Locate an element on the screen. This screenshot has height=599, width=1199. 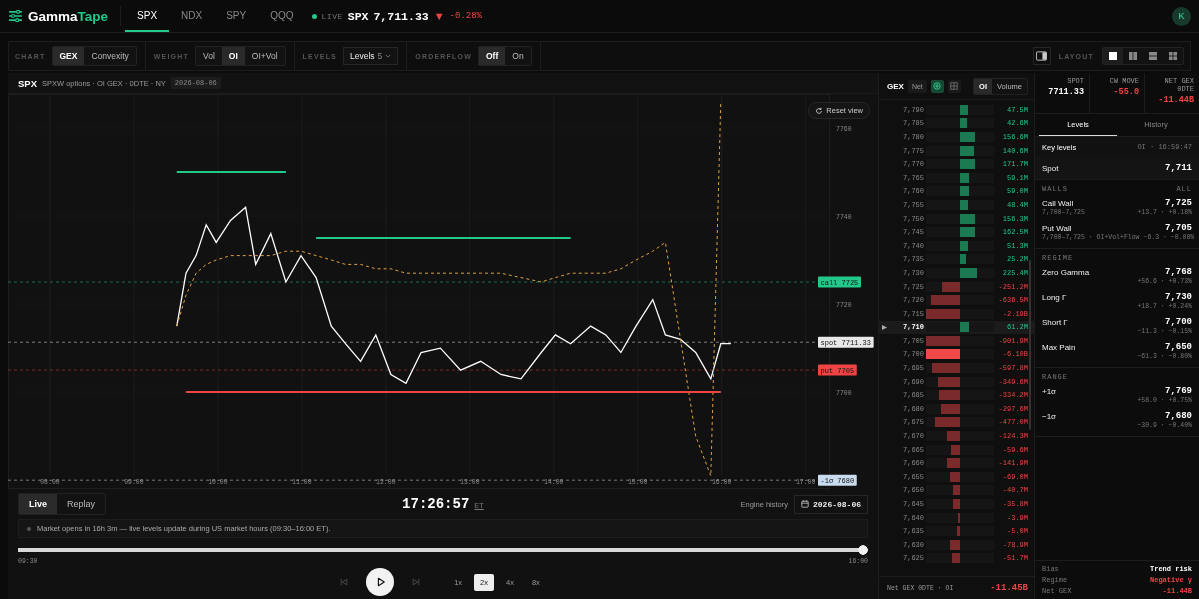
level-name: Long Γ is located at coordinates (1054, 297).